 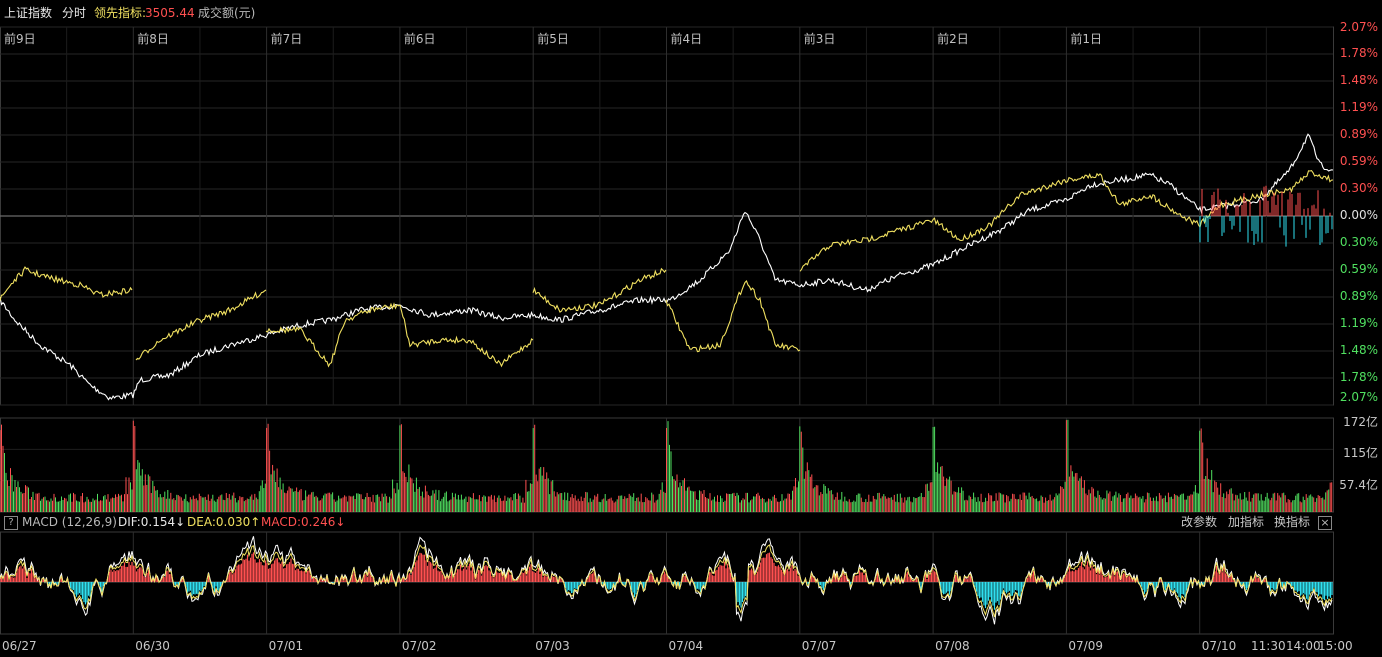 I want to click on date-label: 07/02, so click(x=419, y=646).